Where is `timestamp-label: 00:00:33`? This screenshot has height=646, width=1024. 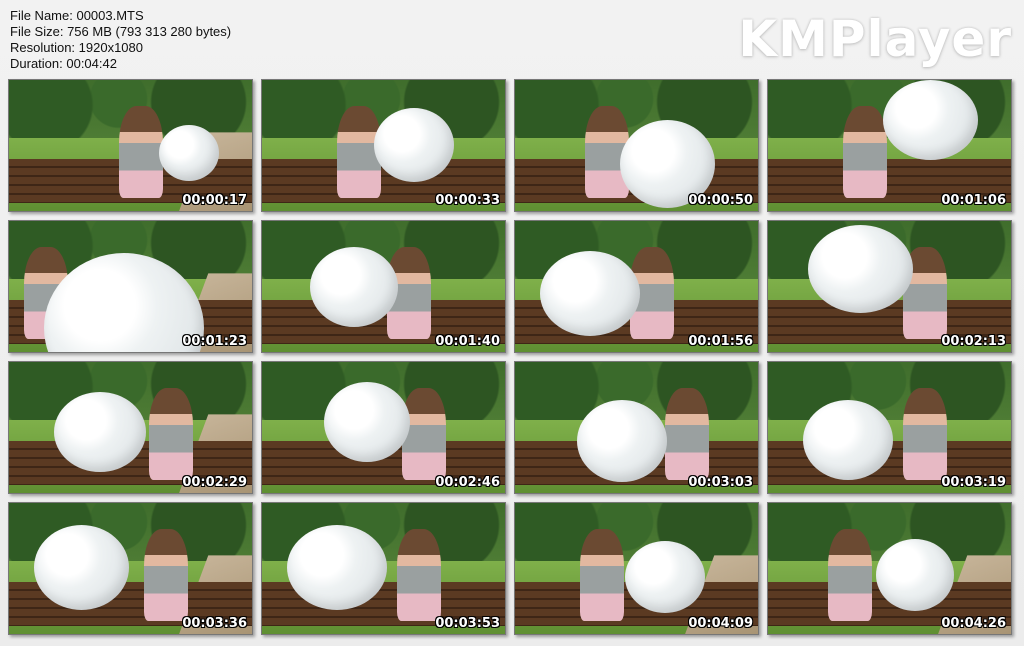 timestamp-label: 00:00:33 is located at coordinates (467, 200).